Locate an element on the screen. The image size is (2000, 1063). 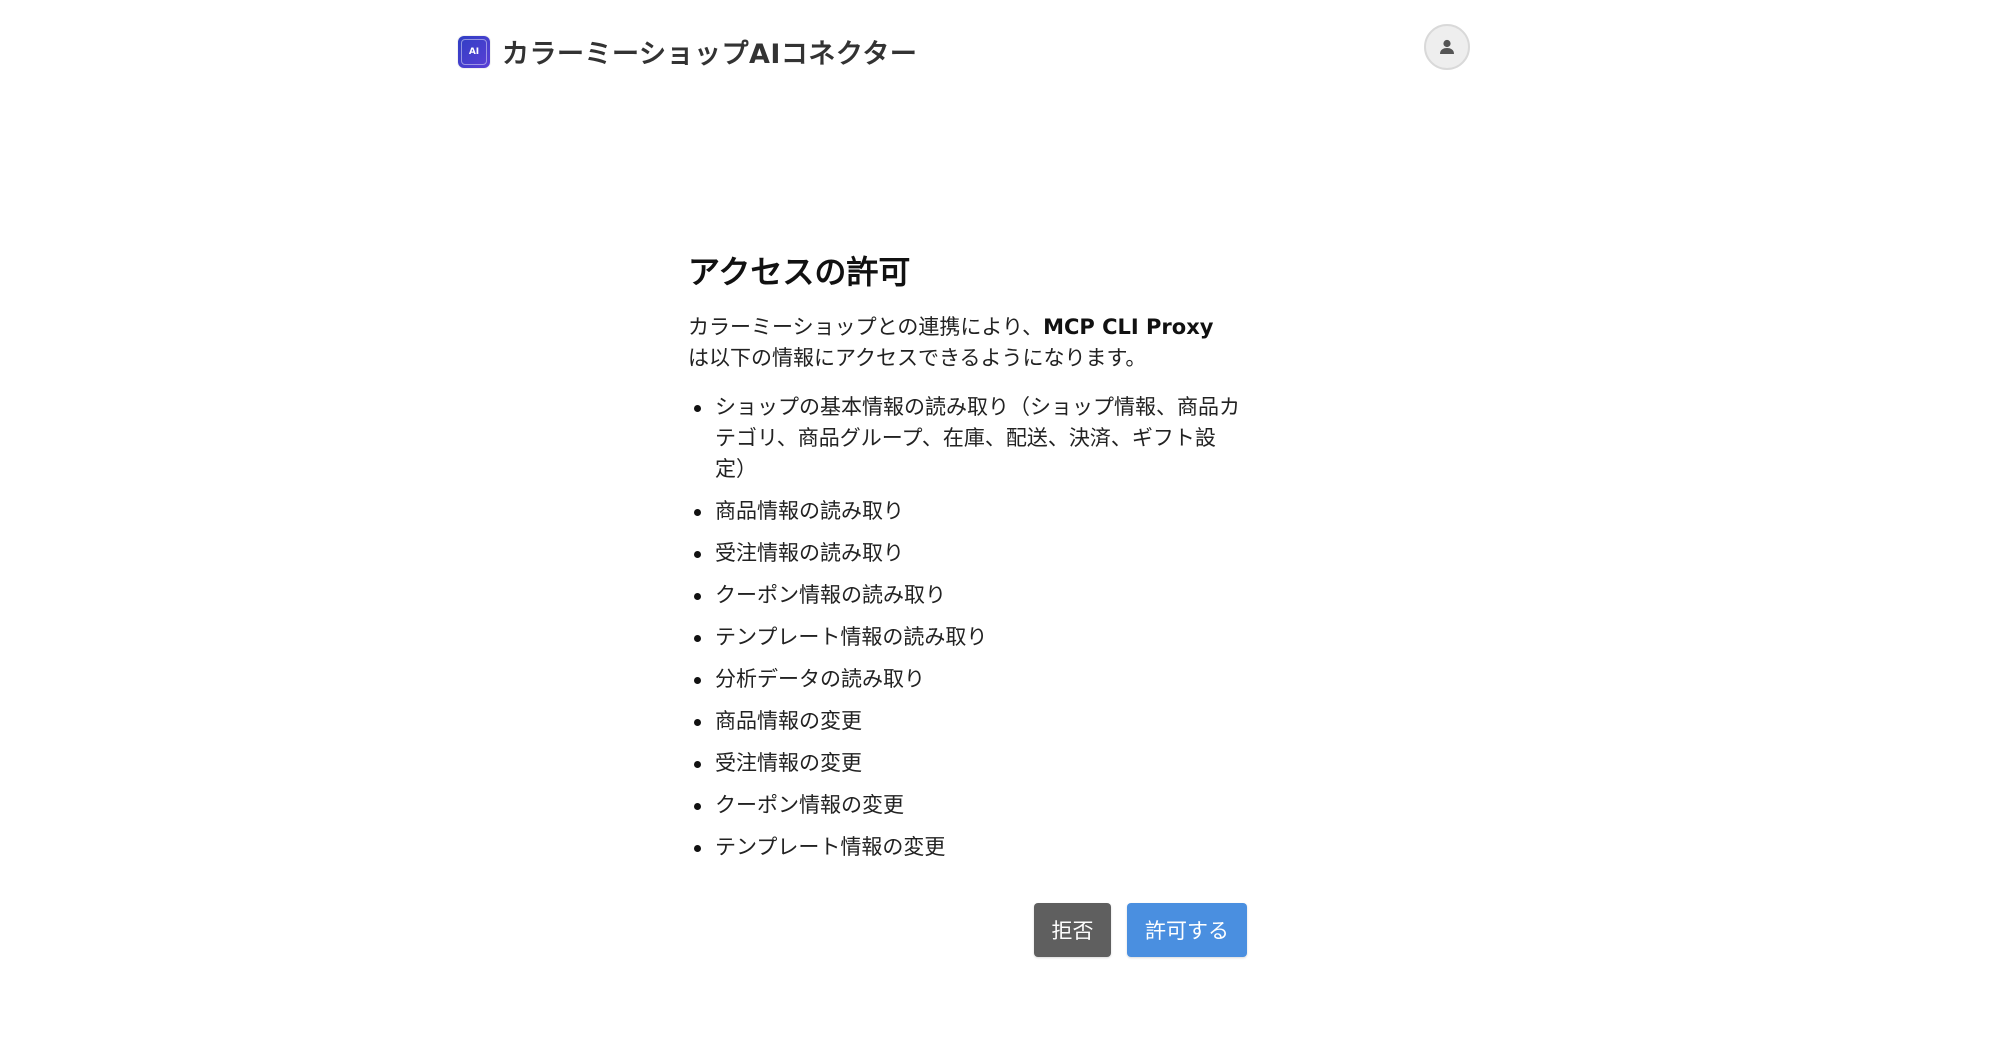
consent-actions: 拒否 許可する is located at coordinates (1140, 930).